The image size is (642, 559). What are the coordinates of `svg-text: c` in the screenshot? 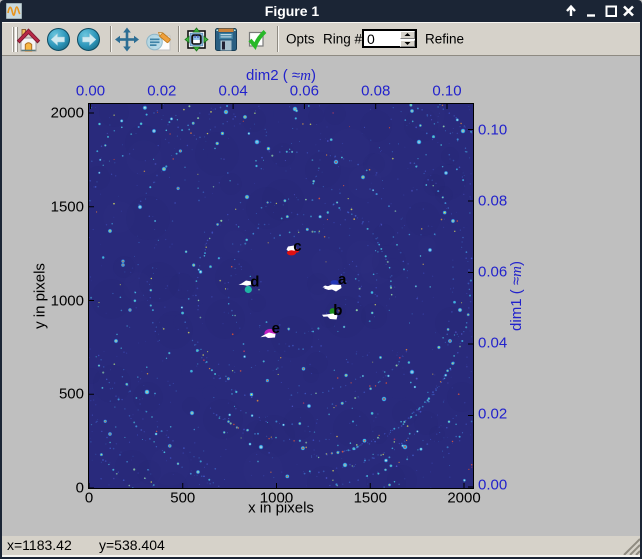 It's located at (297, 246).